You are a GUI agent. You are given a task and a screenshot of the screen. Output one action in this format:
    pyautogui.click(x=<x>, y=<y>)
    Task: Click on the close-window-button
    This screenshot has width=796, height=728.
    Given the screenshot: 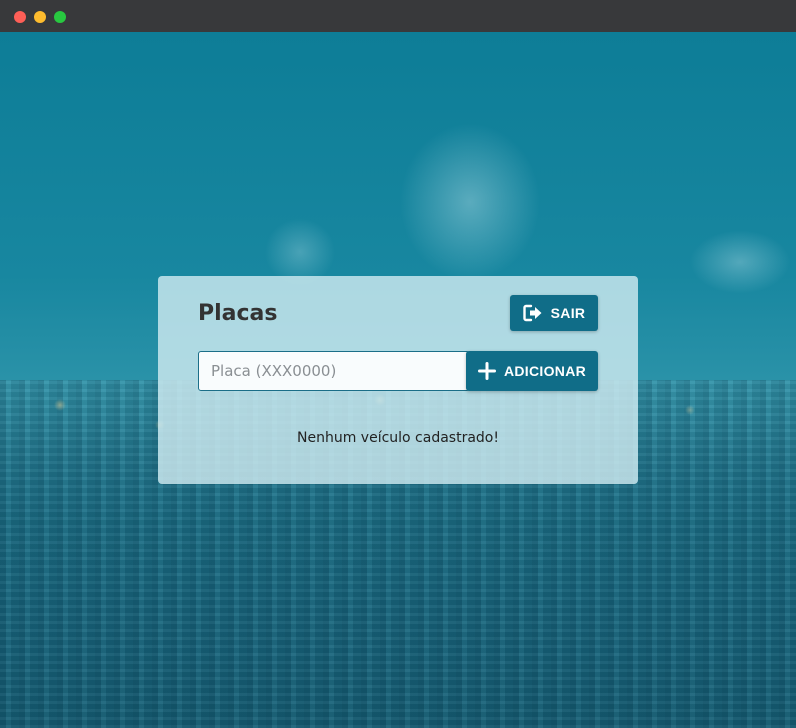 What is the action you would take?
    pyautogui.click(x=20, y=17)
    